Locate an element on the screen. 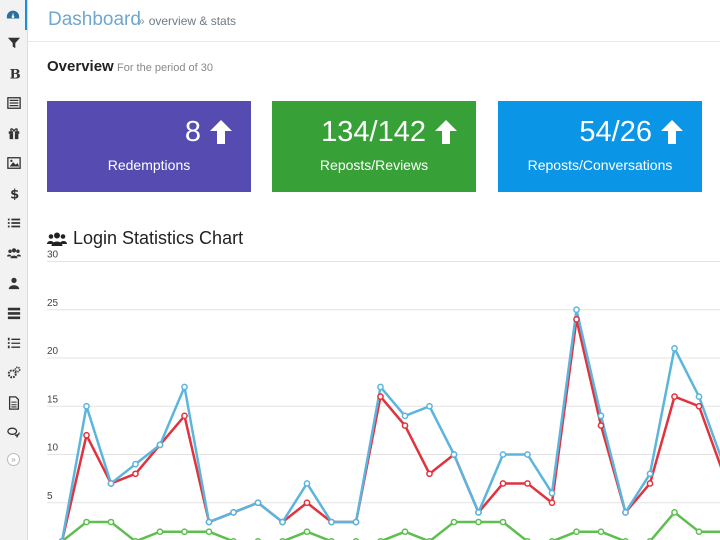 The image size is (720, 540). stat-value: 54/26 is located at coordinates (615, 132).